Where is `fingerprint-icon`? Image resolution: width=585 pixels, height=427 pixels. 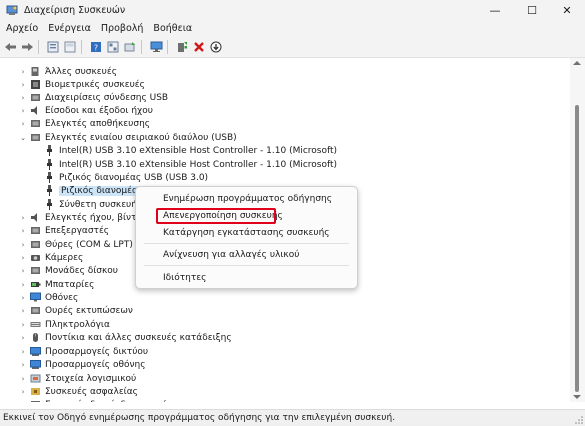 fingerprint-icon is located at coordinates (35, 84).